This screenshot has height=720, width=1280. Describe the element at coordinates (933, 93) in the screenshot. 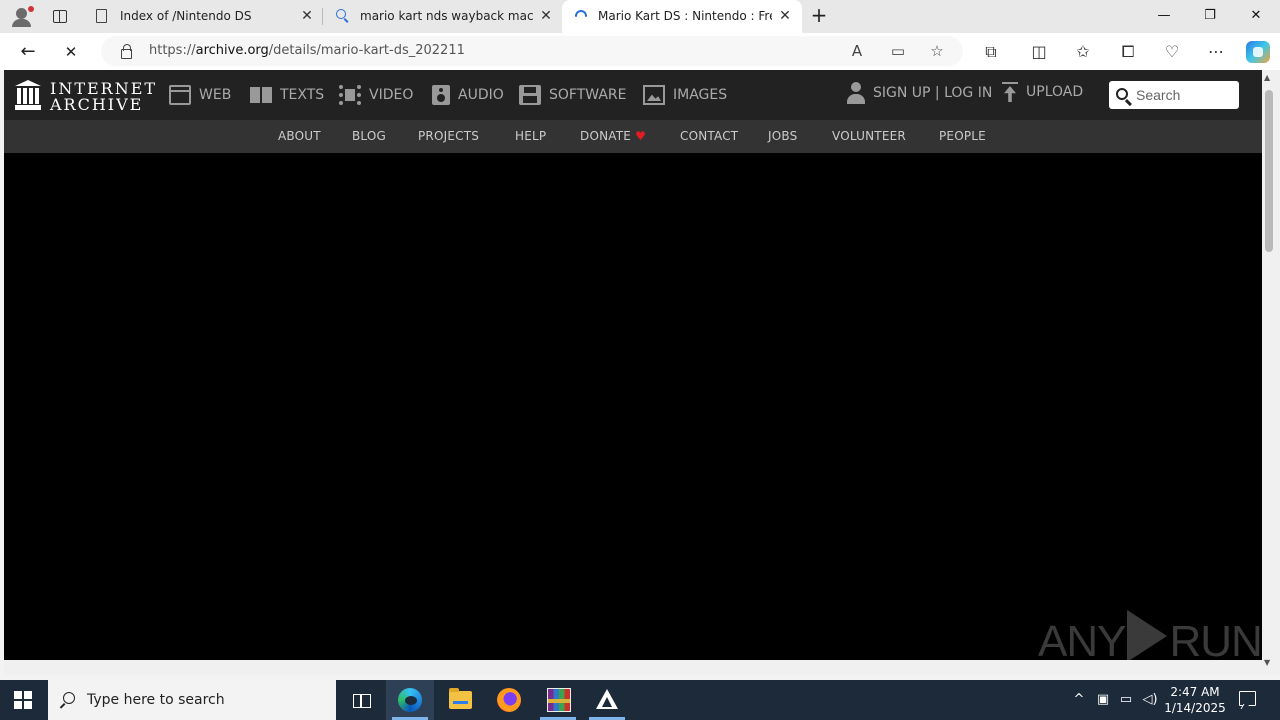

I see `signin-label: SIGN UP | LOG IN` at that location.